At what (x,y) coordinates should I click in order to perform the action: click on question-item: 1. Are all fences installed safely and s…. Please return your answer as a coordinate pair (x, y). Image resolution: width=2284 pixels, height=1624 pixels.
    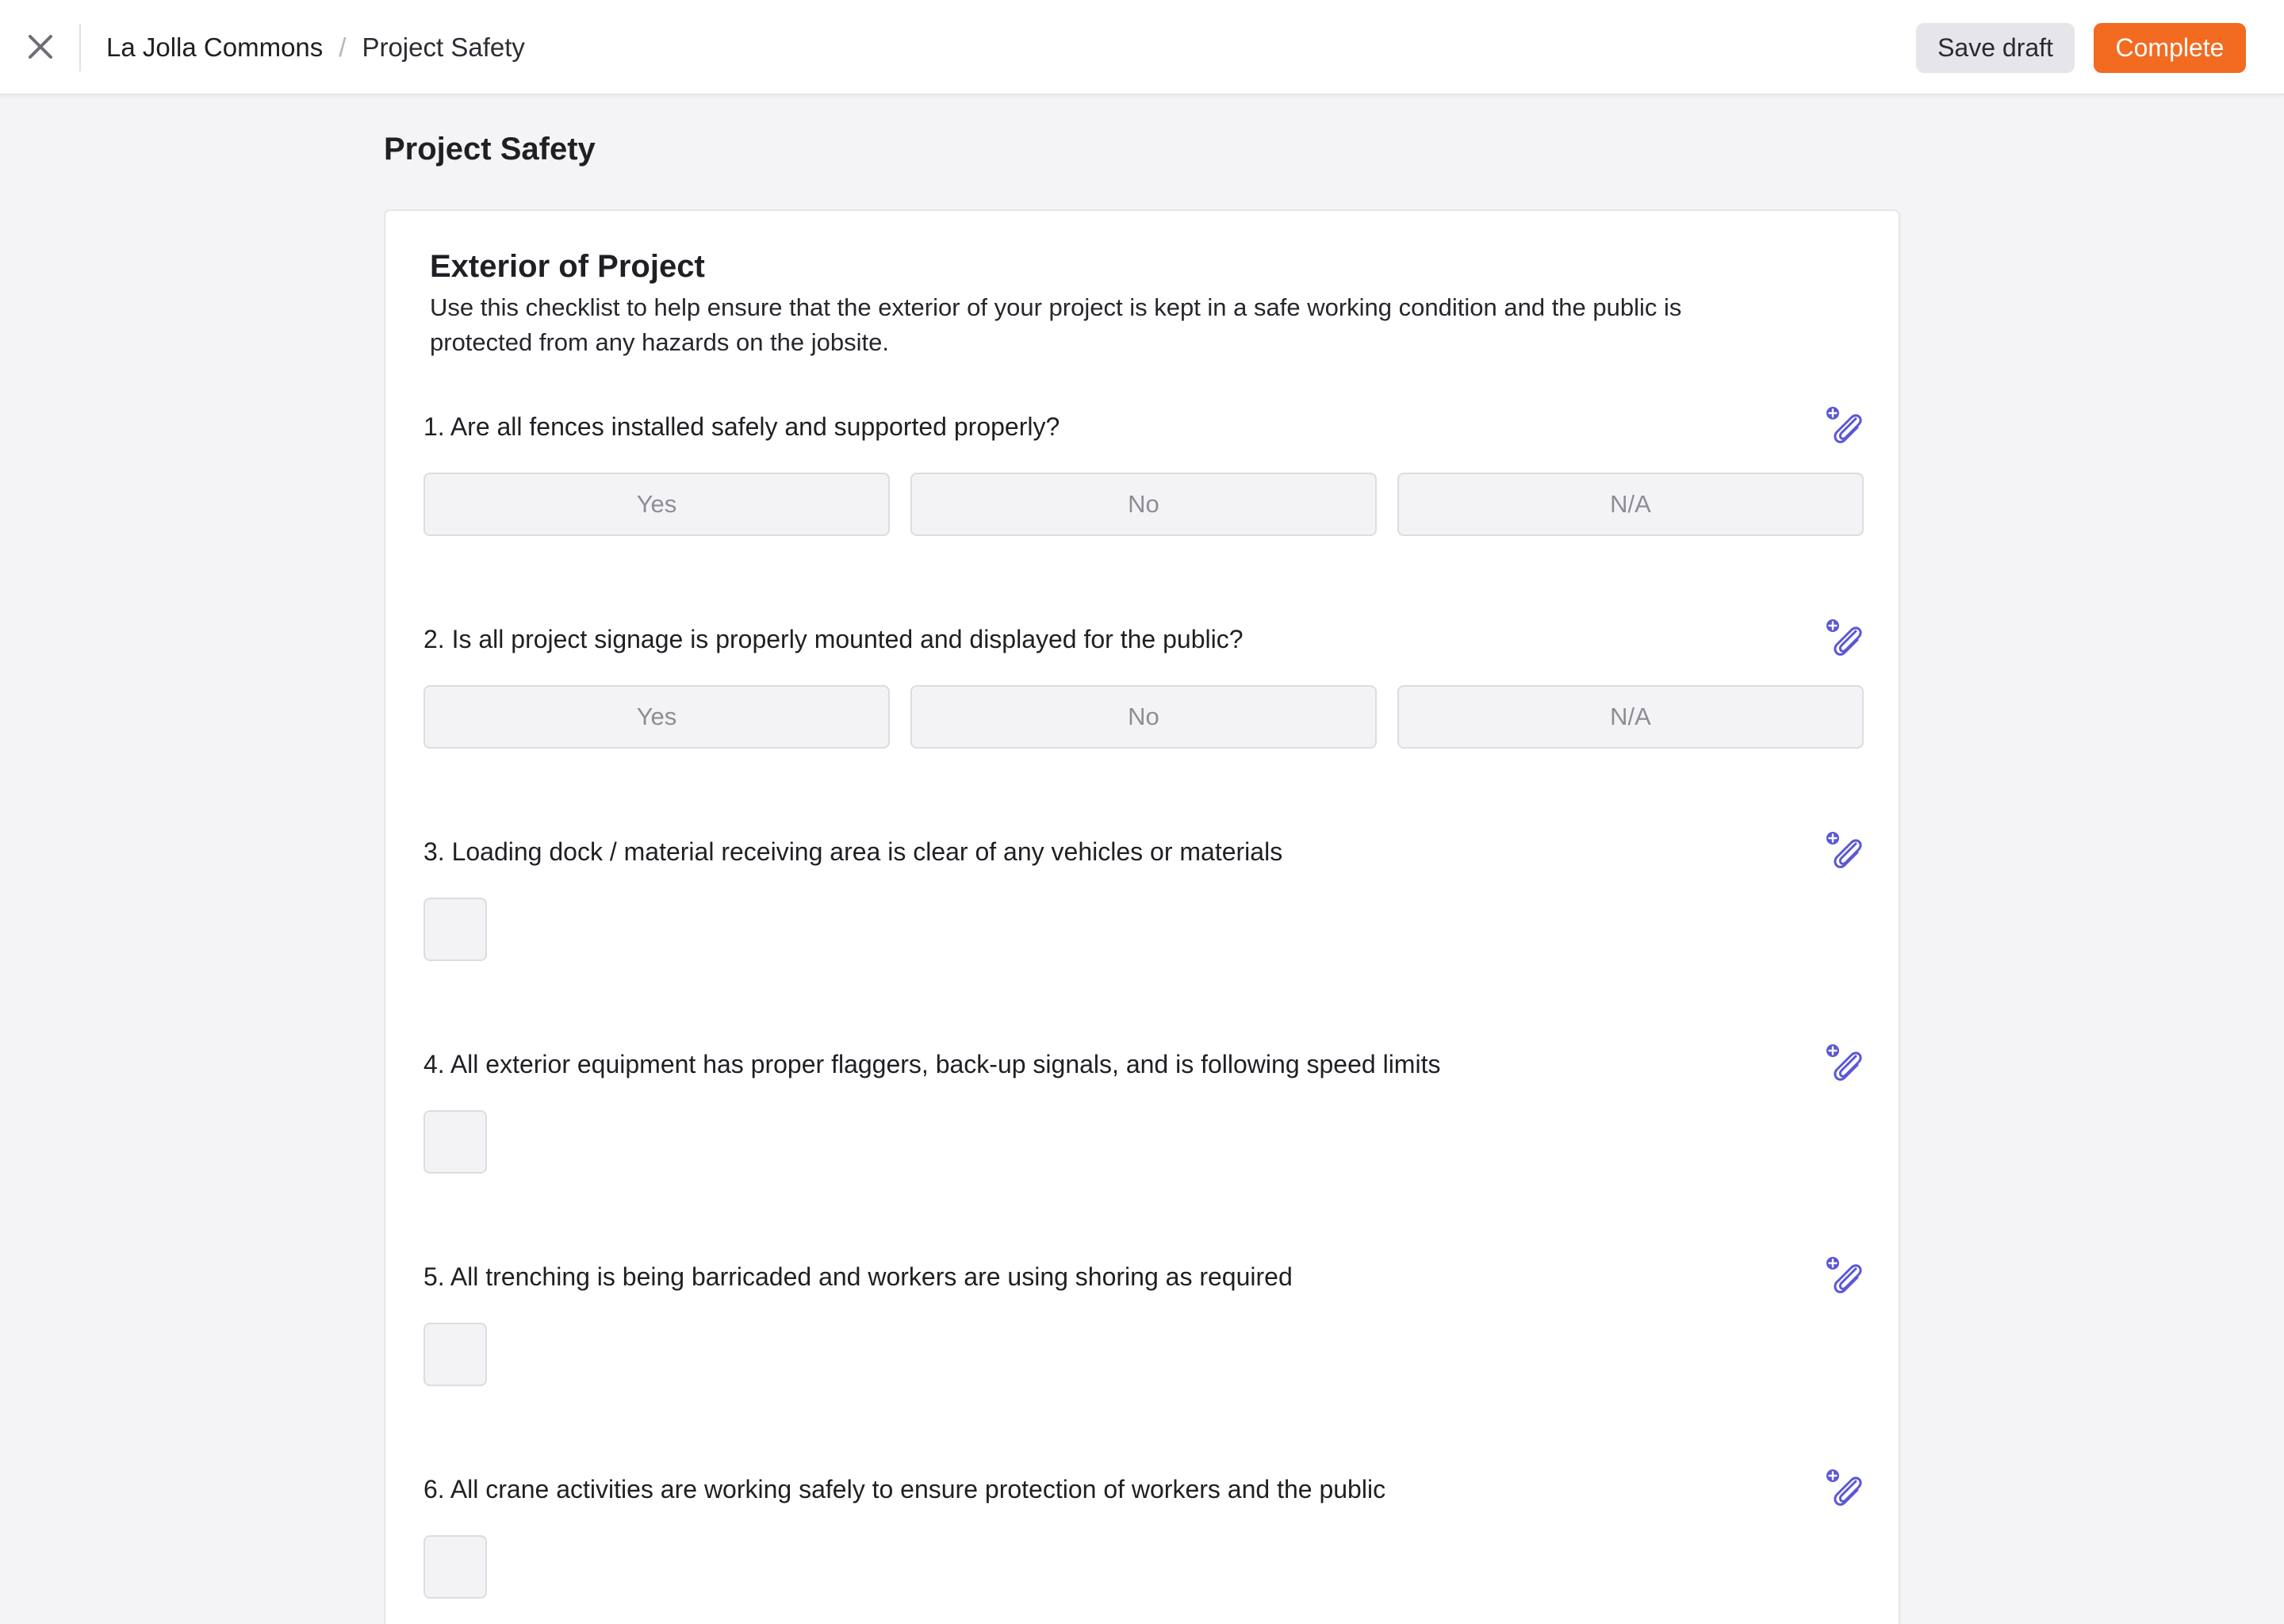
    Looking at the image, I should click on (1143, 513).